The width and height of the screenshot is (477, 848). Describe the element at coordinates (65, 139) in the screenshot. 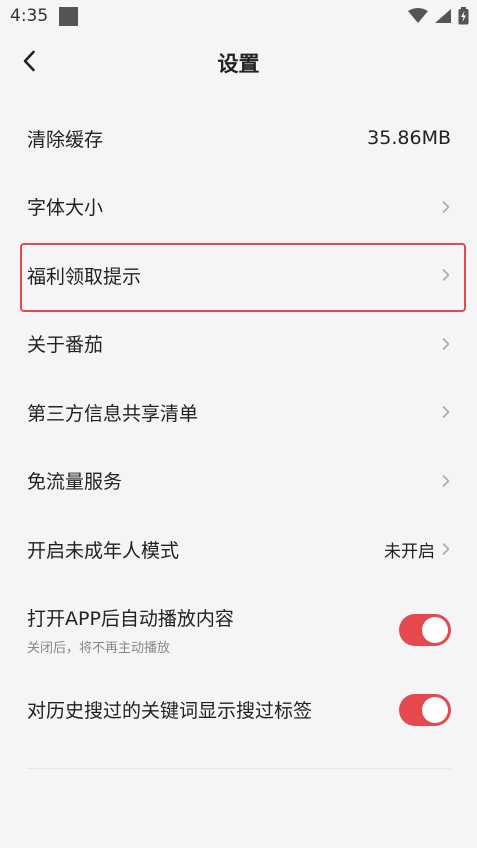

I see `clear-cache-label: 清除缓存` at that location.